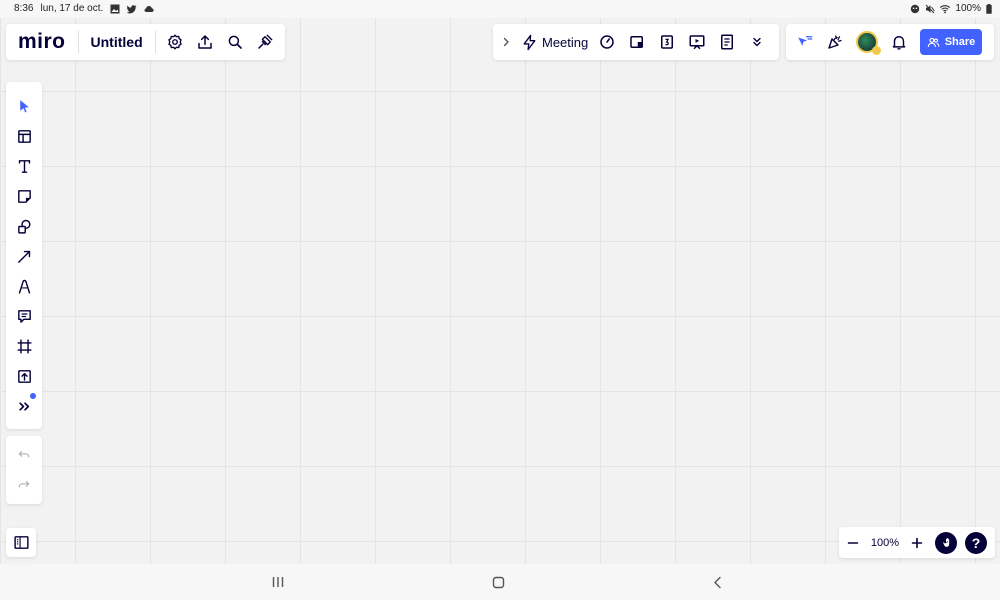 The image size is (1000, 600). I want to click on recent-apps-icon, so click(278, 582).